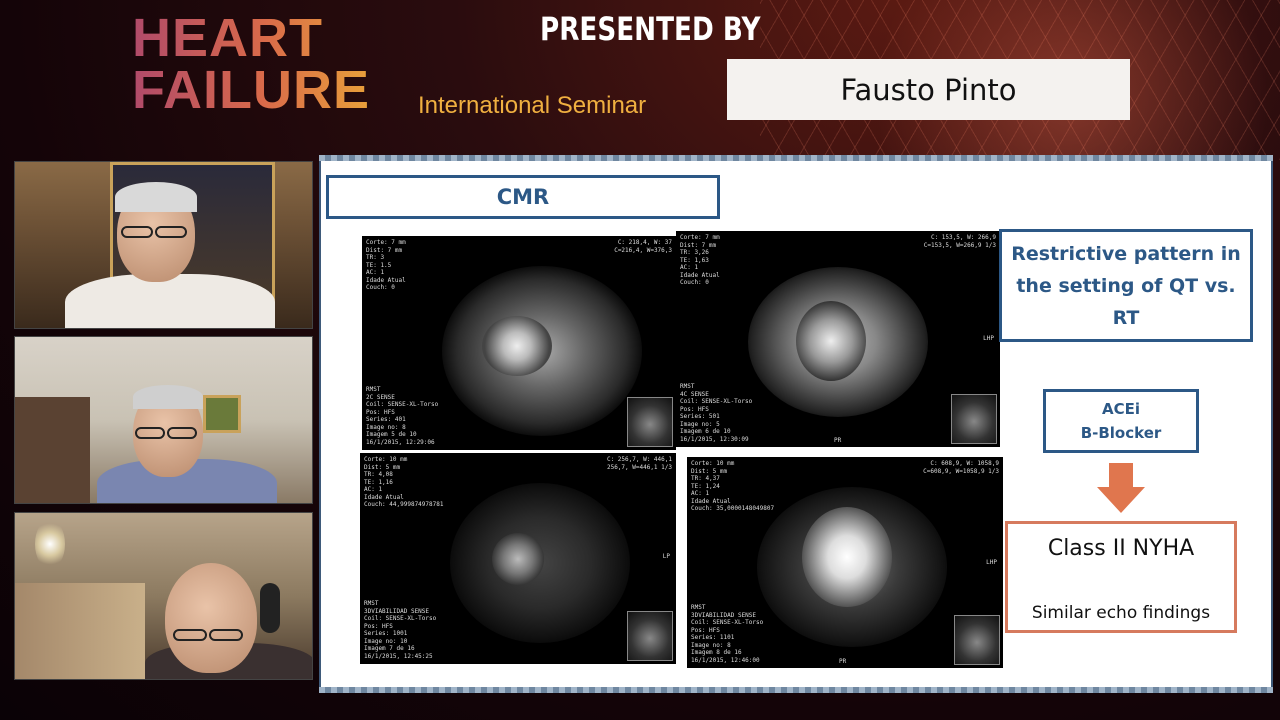 Image resolution: width=1280 pixels, height=720 pixels. I want to click on curtains, so click(80, 631).